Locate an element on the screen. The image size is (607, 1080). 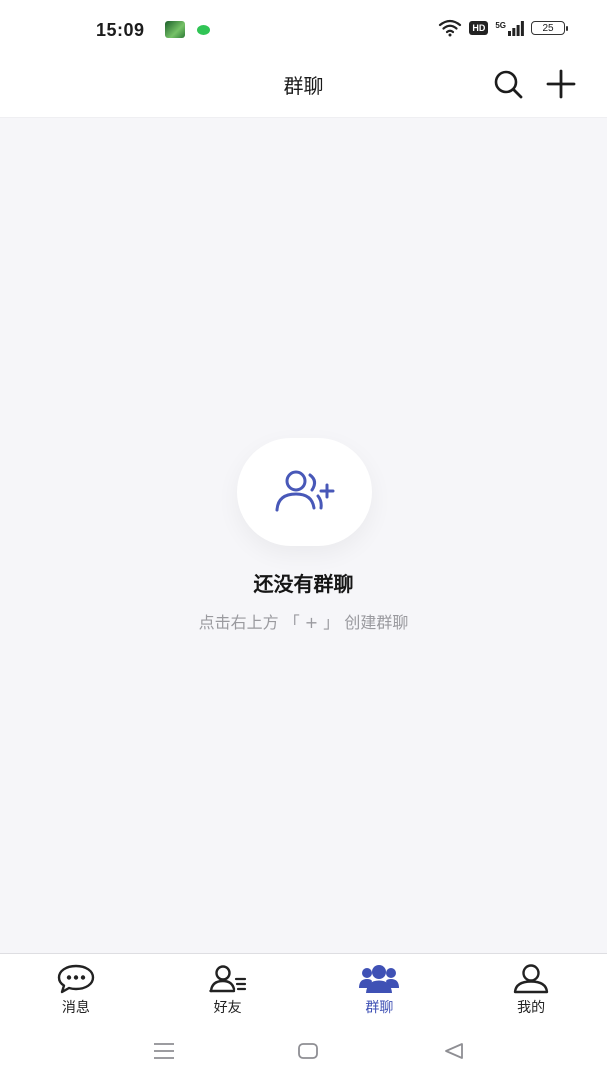
battery-level: 25 is located at coordinates (548, 28).